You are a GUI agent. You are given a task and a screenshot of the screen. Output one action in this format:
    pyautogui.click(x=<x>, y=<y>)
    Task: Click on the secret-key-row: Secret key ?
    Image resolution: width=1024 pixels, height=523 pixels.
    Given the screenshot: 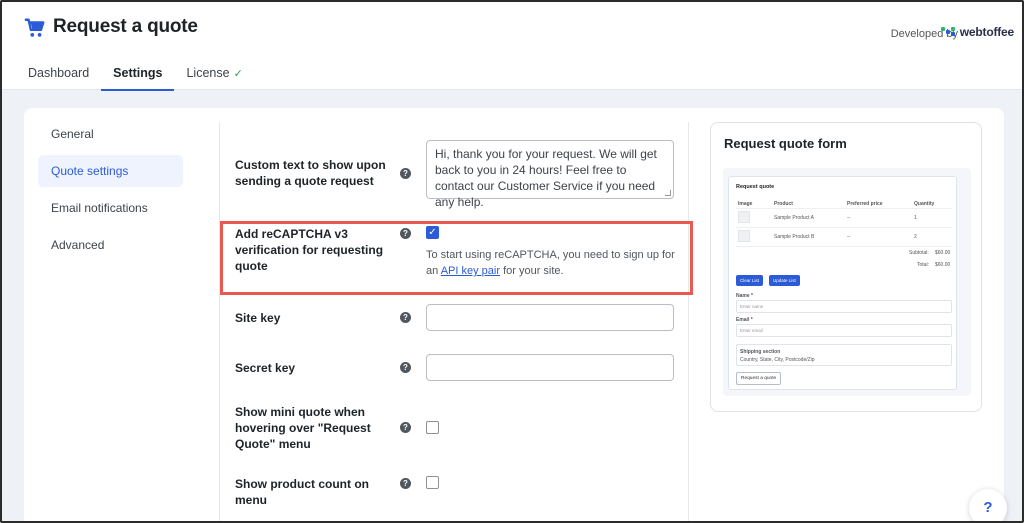 What is the action you would take?
    pyautogui.click(x=457, y=368)
    